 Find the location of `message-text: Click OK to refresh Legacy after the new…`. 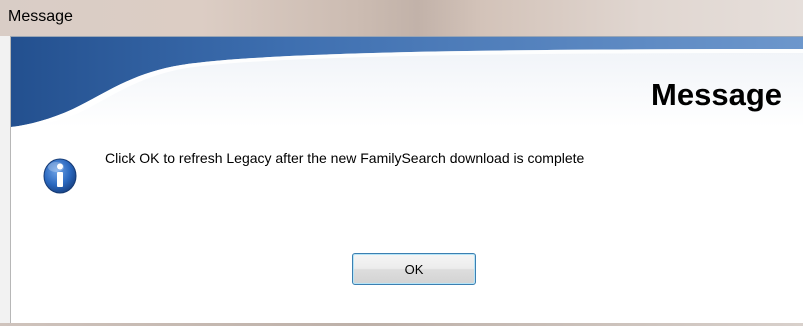

message-text: Click OK to refresh Legacy after the new… is located at coordinates (345, 158).